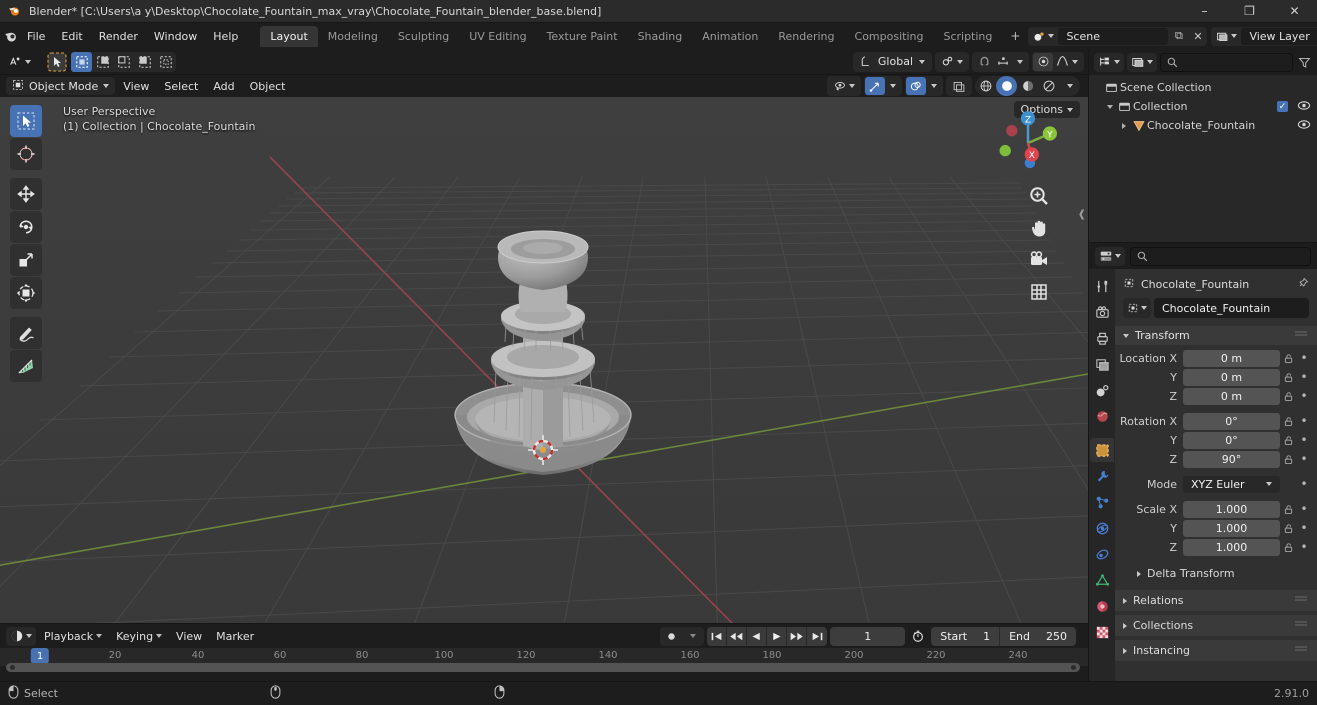  What do you see at coordinates (1110, 256) in the screenshot?
I see `properties-editor-type-selector` at bounding box center [1110, 256].